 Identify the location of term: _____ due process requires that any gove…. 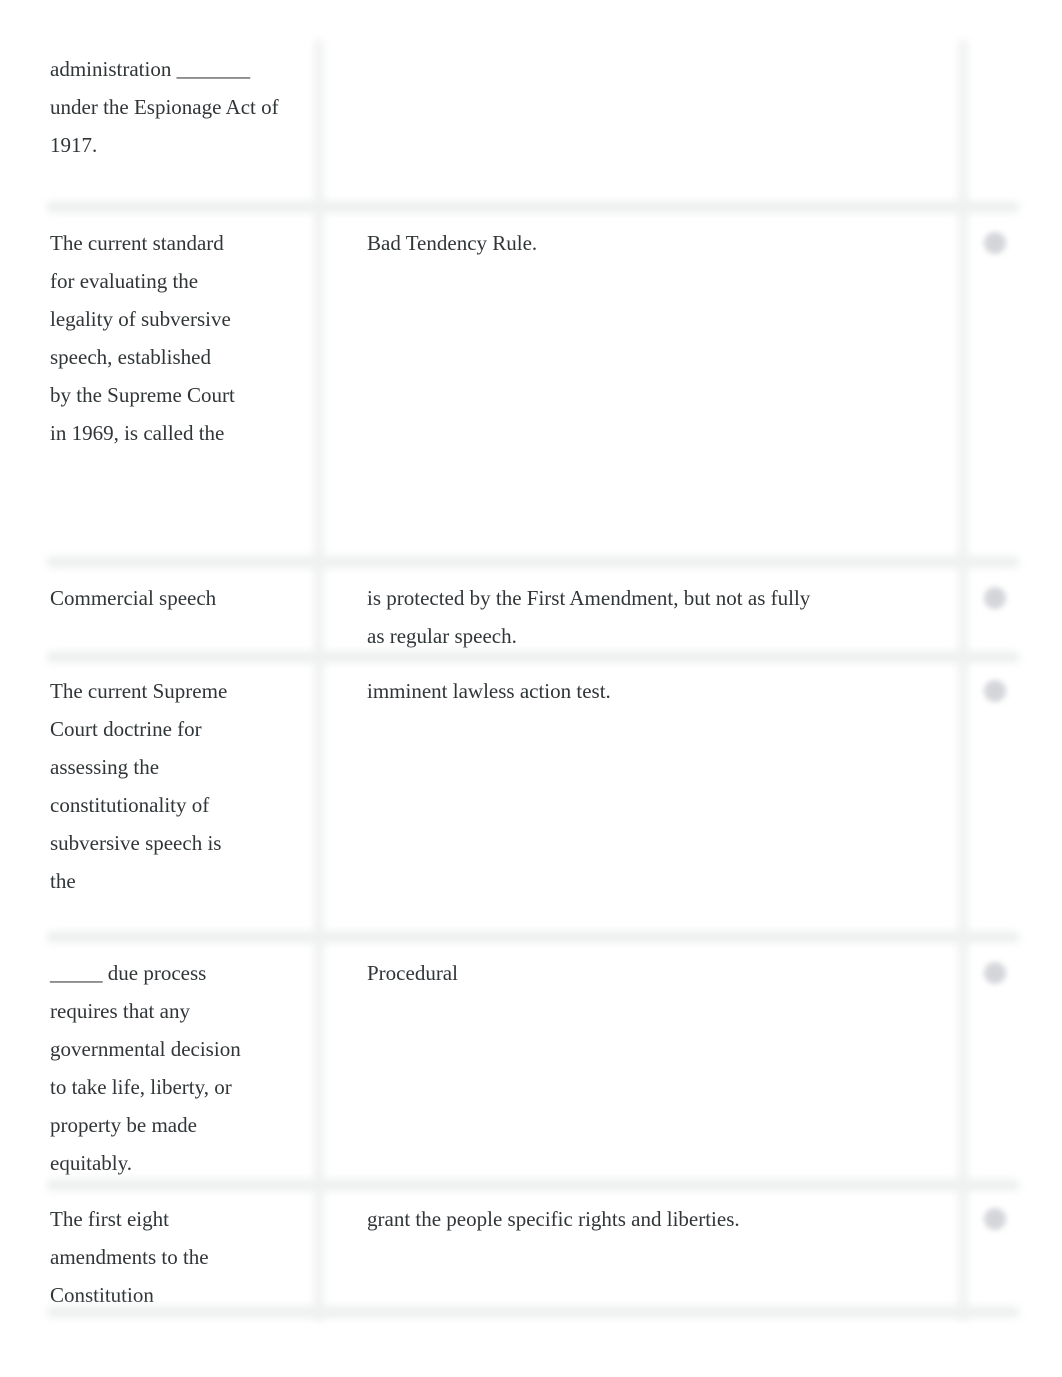
(145, 1068).